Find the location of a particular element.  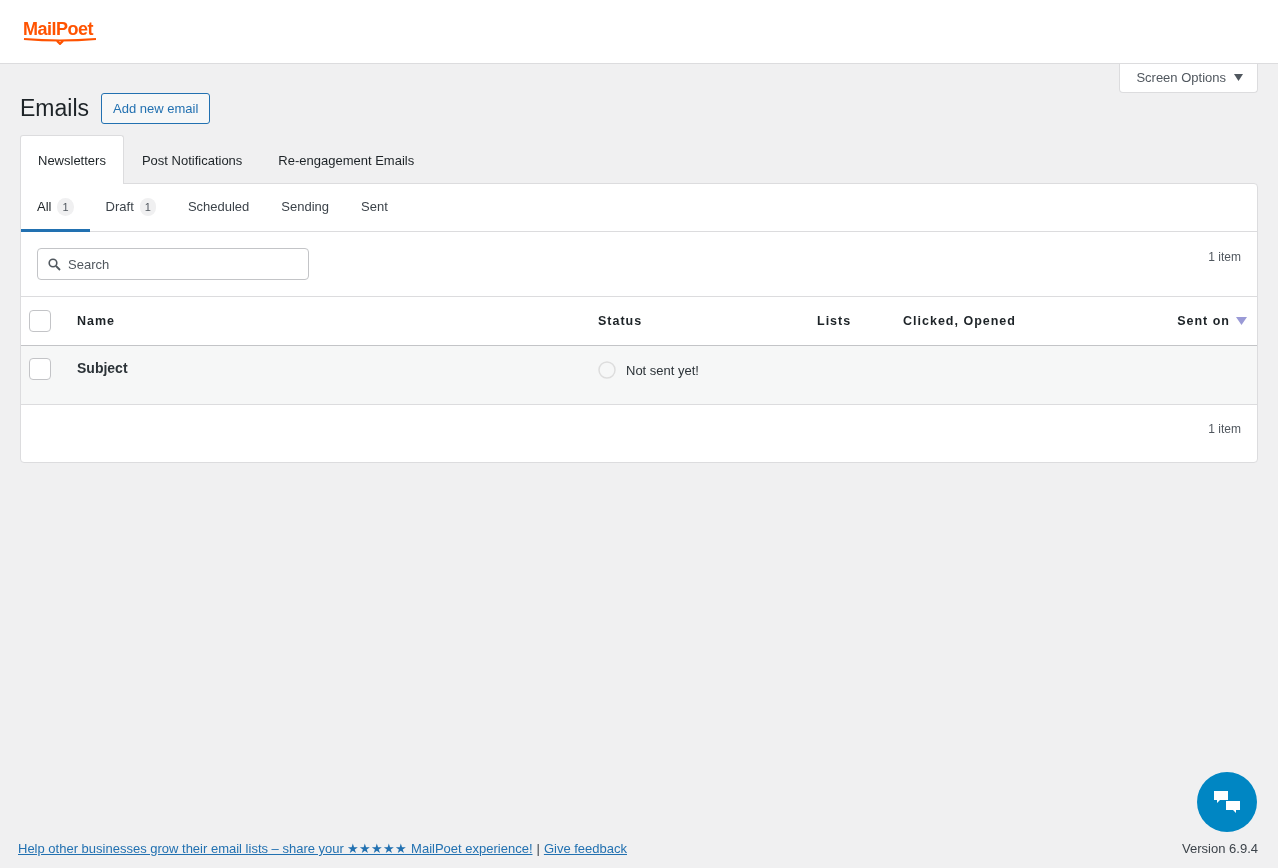

filter-tab: Sending is located at coordinates (305, 208).